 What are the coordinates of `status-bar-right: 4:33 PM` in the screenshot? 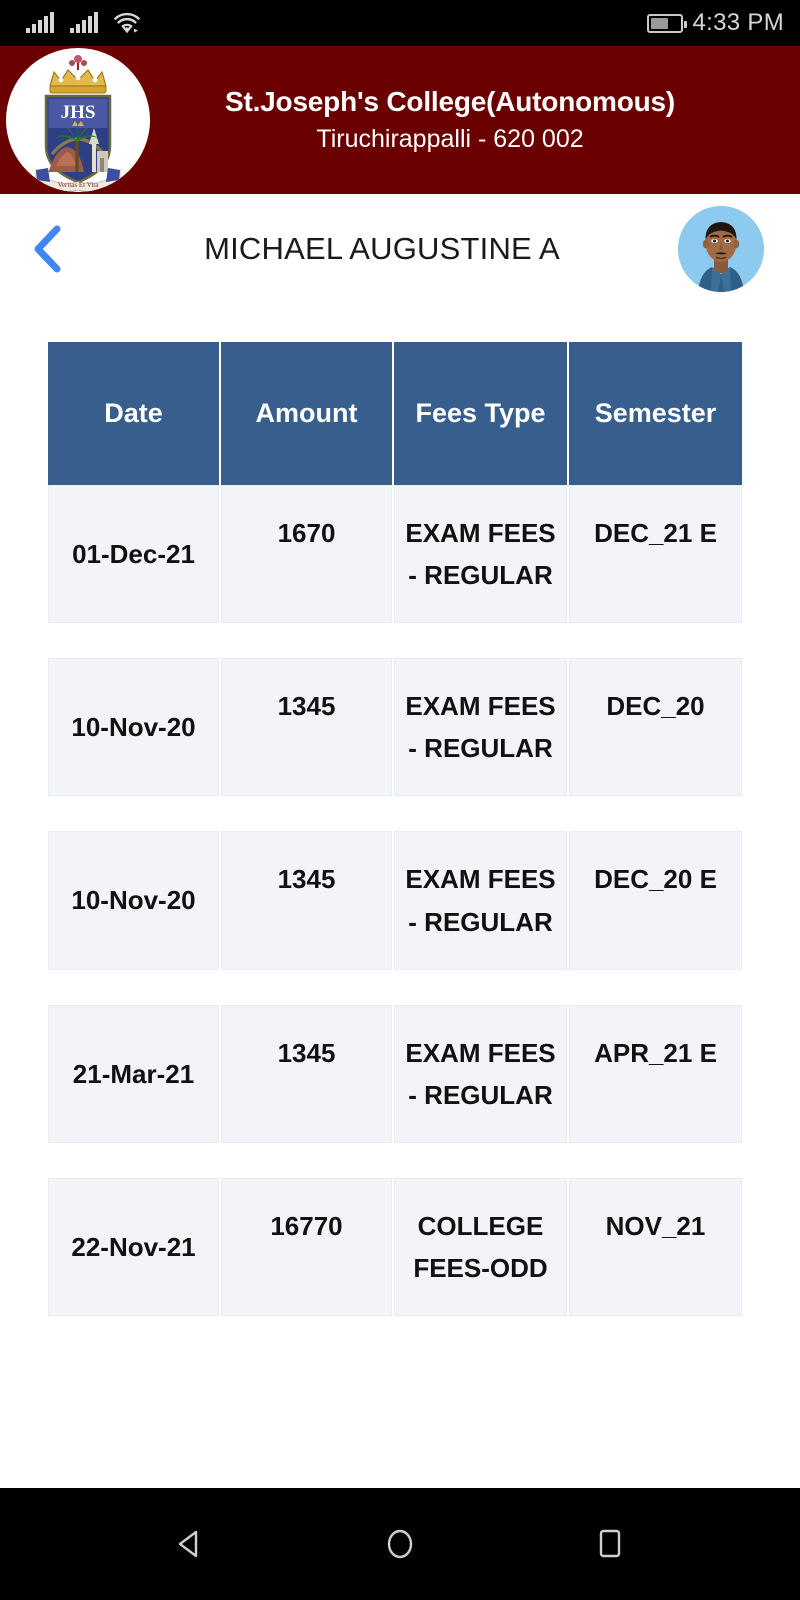 It's located at (715, 23).